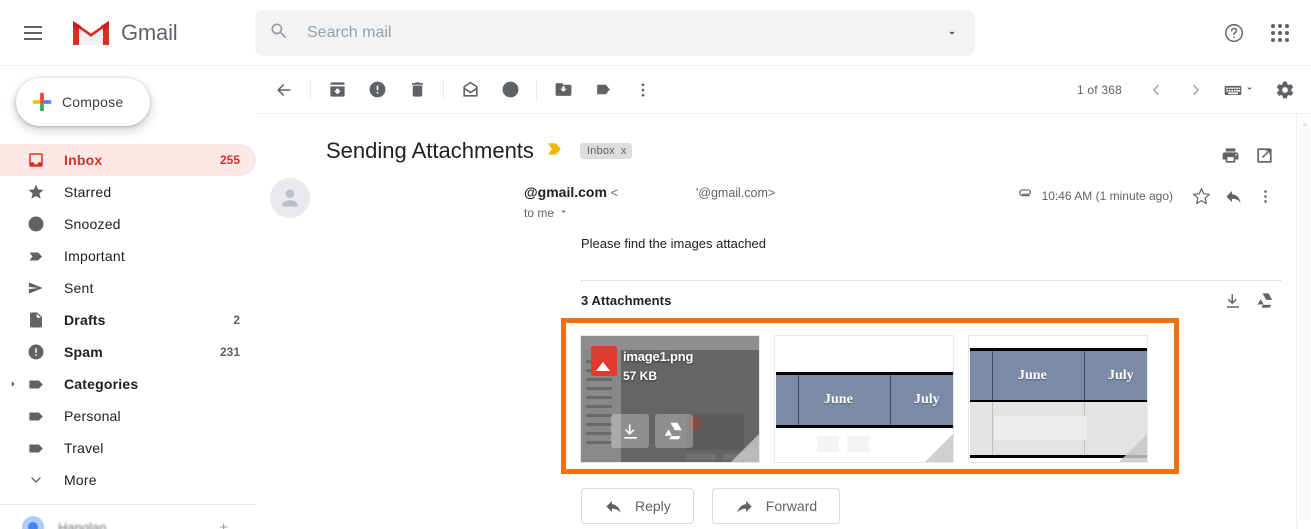  I want to click on snooze-clock-icon, so click(510, 90).